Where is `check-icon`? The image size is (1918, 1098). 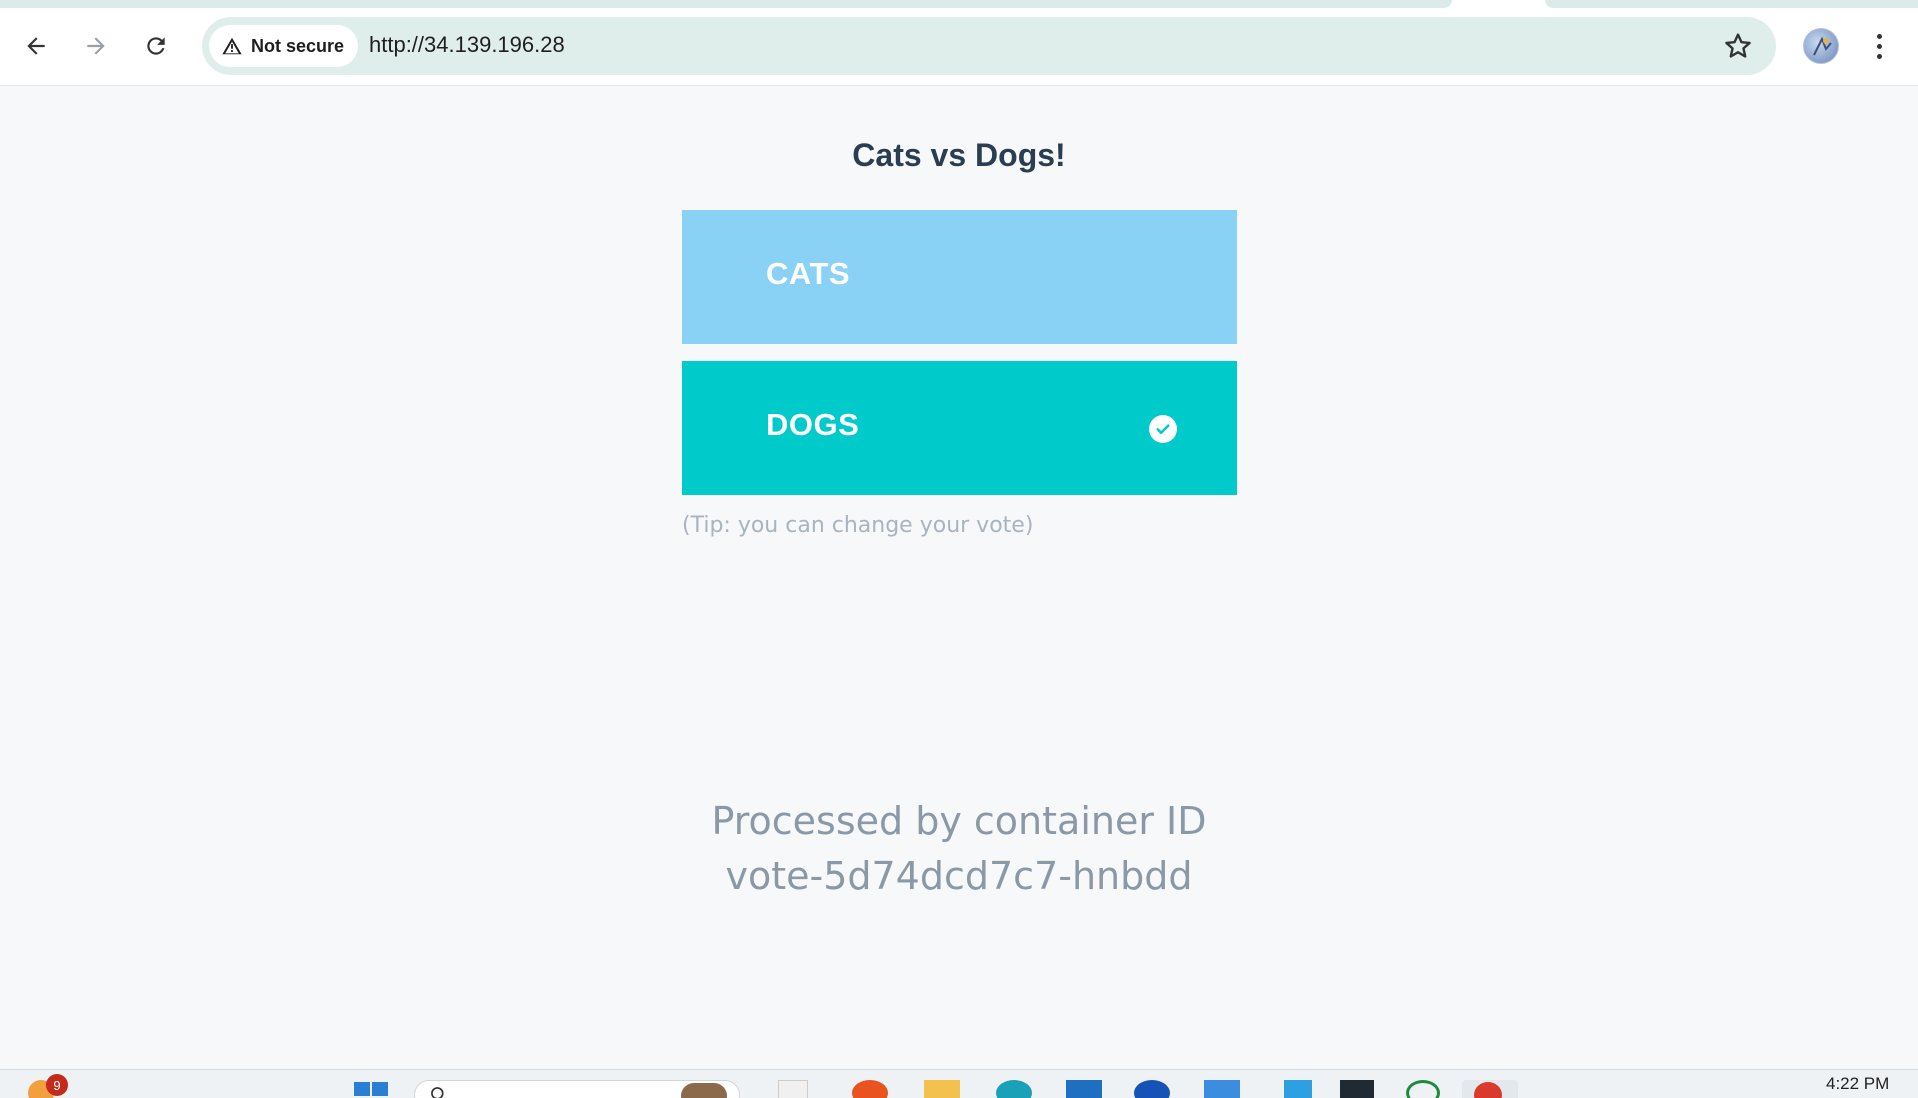
check-icon is located at coordinates (1163, 429).